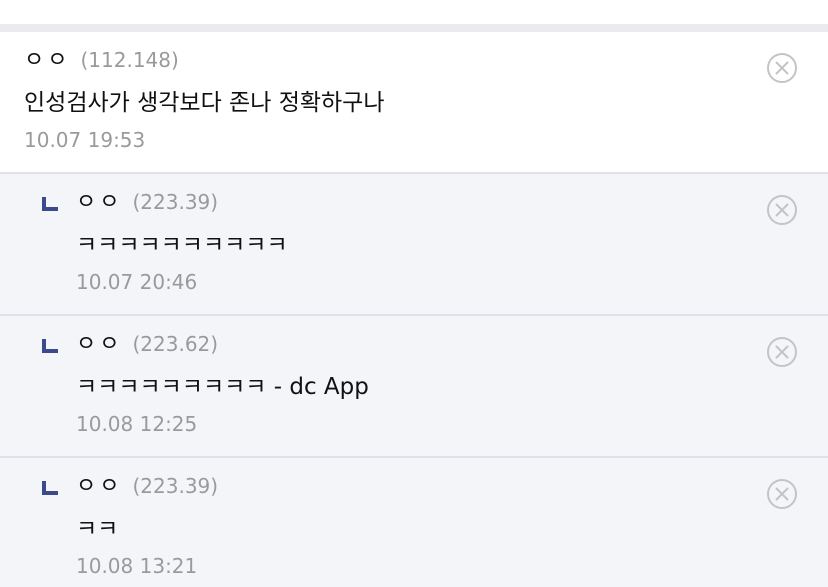 The width and height of the screenshot is (828, 587). I want to click on reply-time: 10.07 20:46, so click(137, 282).